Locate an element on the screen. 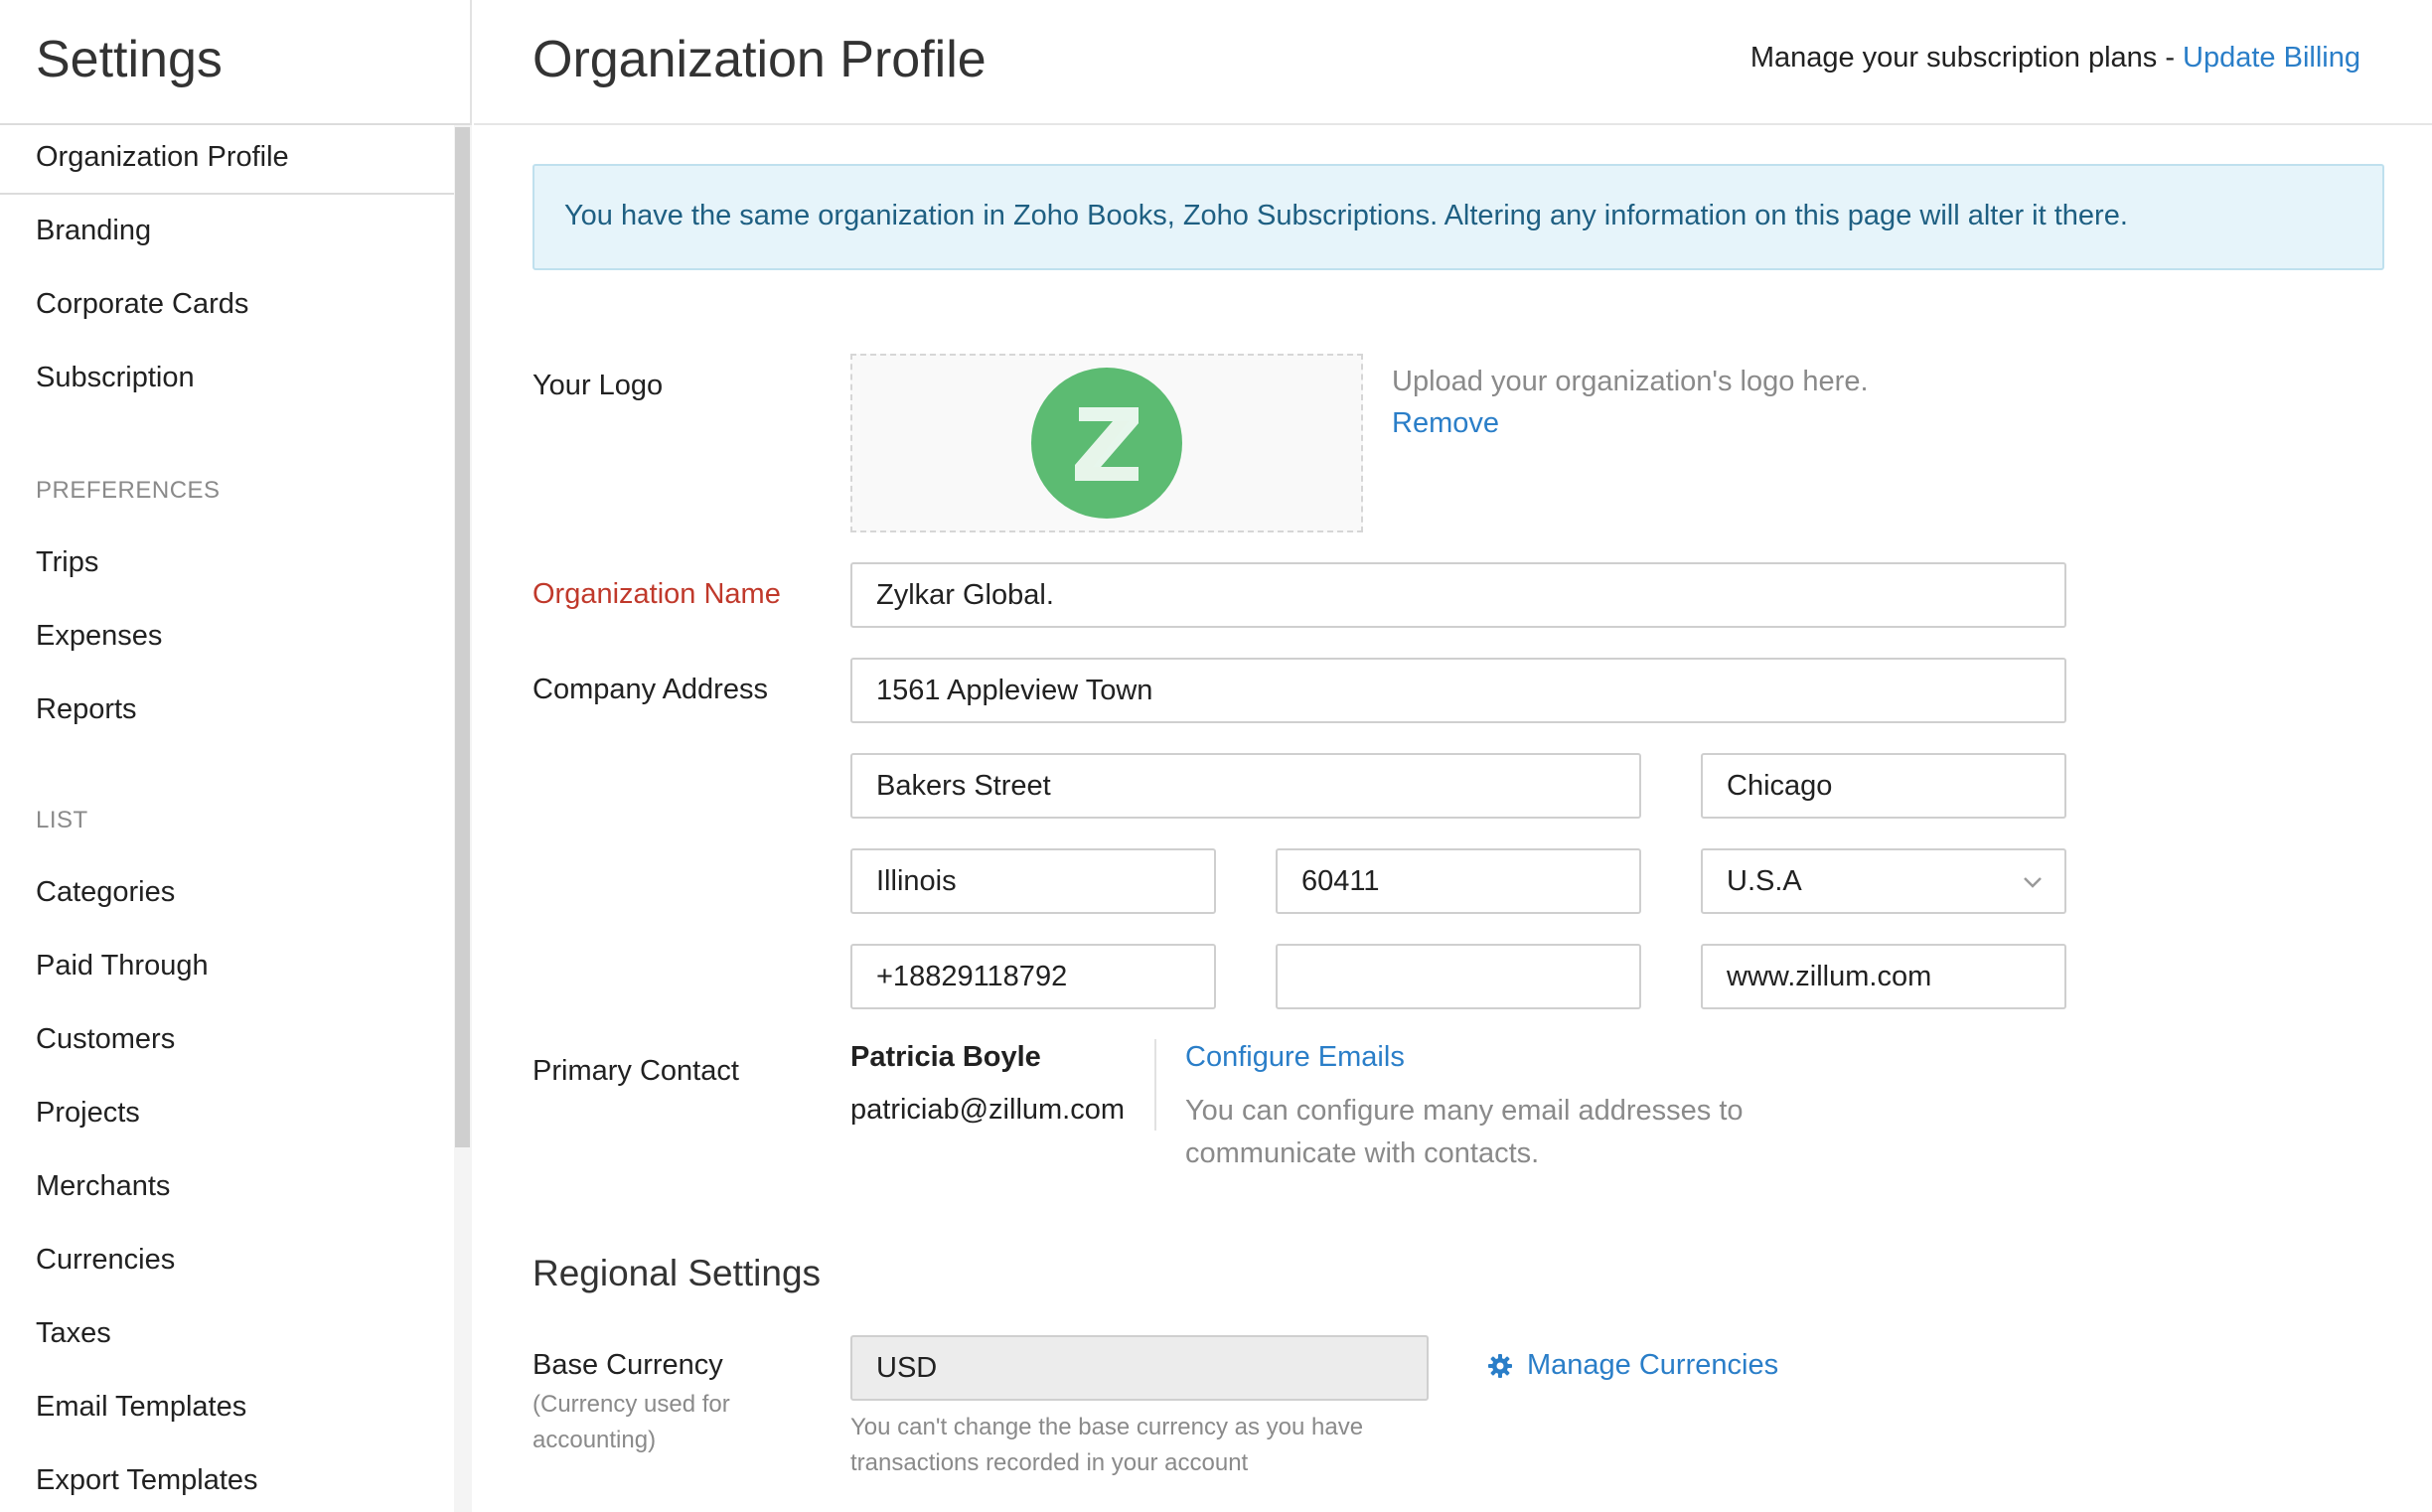 Image resolution: width=2432 pixels, height=1512 pixels. manage-currencies-link: Manage Currencies is located at coordinates (1632, 1365).